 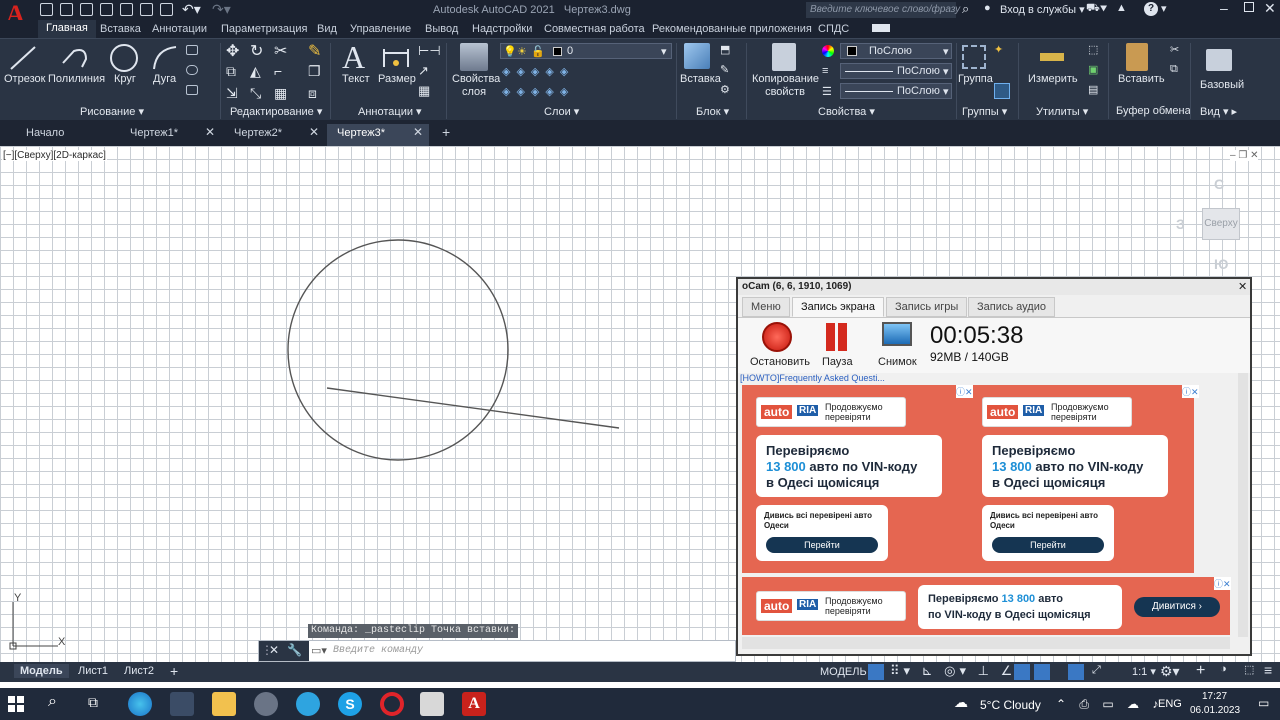 What do you see at coordinates (1022, 672) in the screenshot?
I see `osnap-icon` at bounding box center [1022, 672].